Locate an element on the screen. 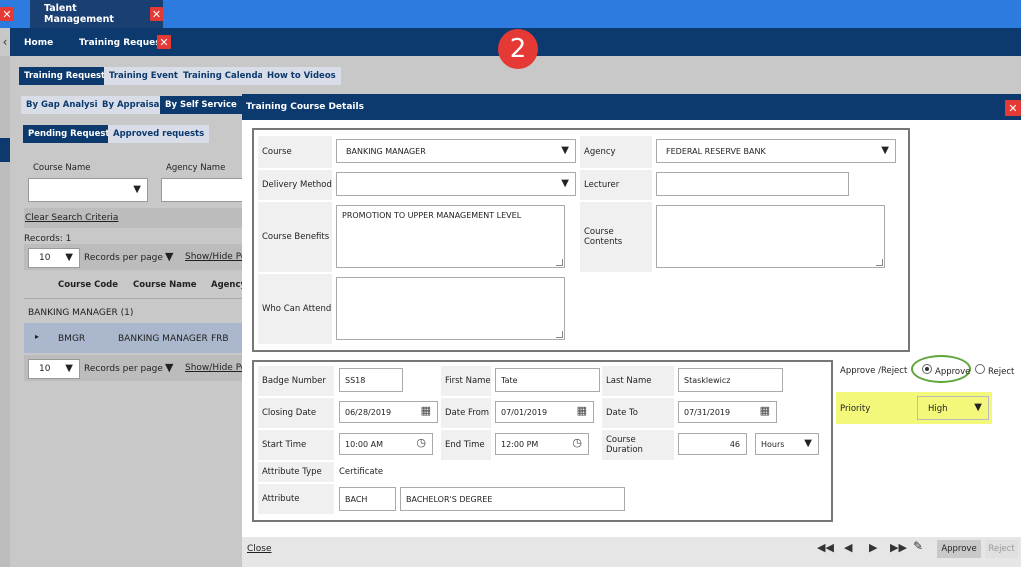  first-name-label: First Name is located at coordinates (466, 381).